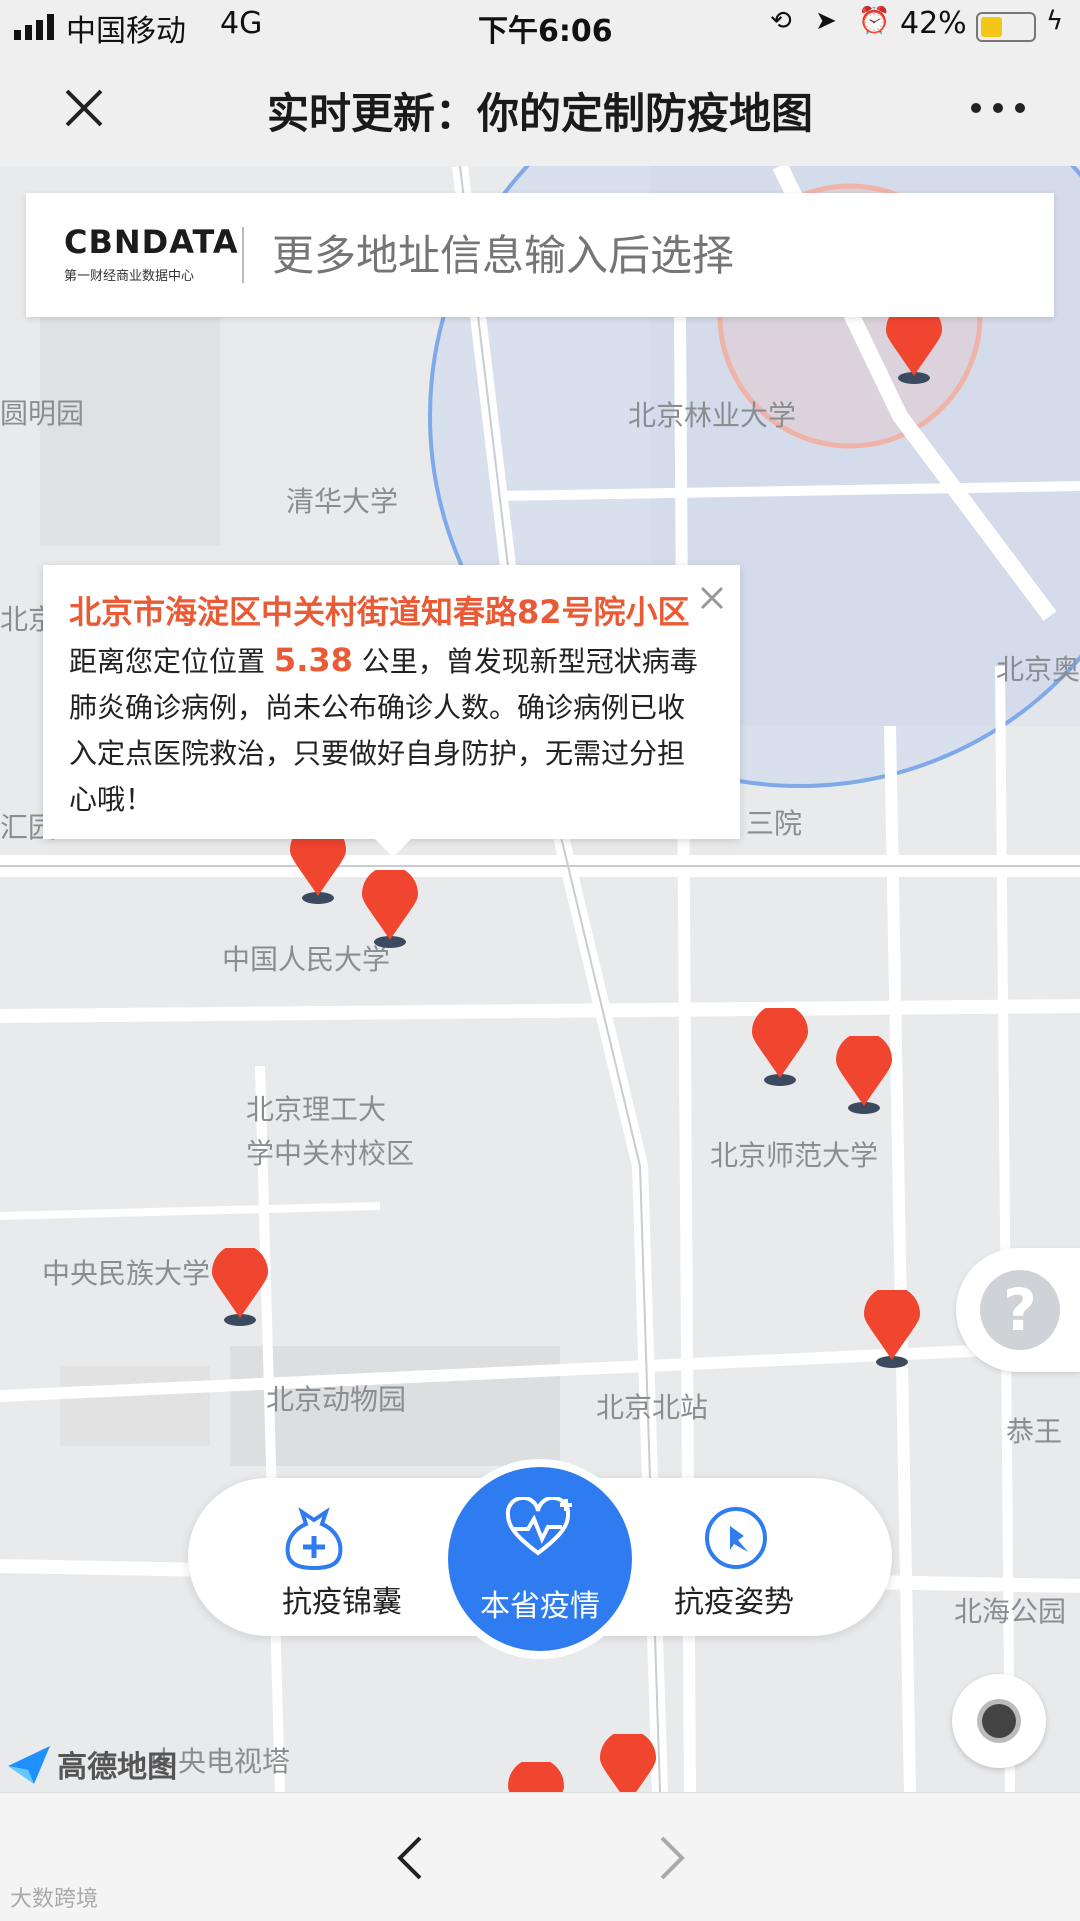 The image size is (1080, 1921). What do you see at coordinates (774, 823) in the screenshot?
I see `map-label: 三院` at bounding box center [774, 823].